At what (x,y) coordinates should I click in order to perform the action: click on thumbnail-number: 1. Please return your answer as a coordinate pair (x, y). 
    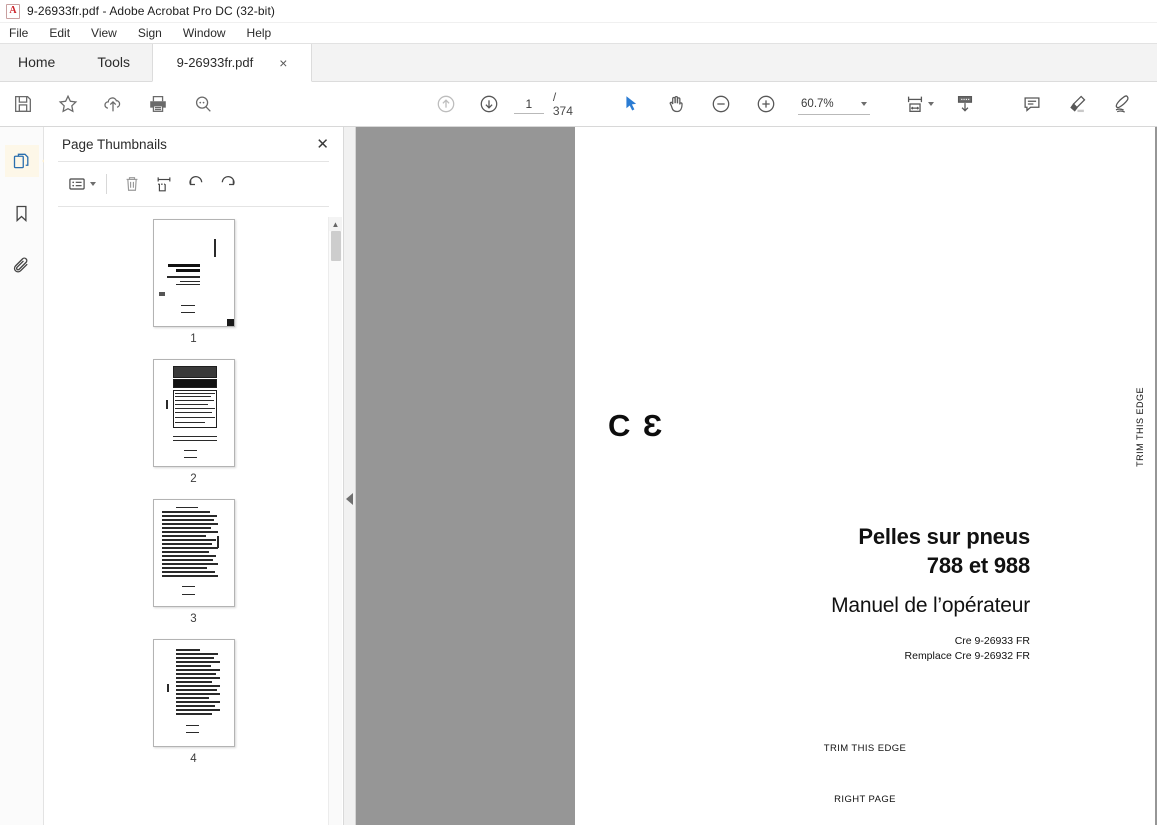
    Looking at the image, I should click on (193, 339).